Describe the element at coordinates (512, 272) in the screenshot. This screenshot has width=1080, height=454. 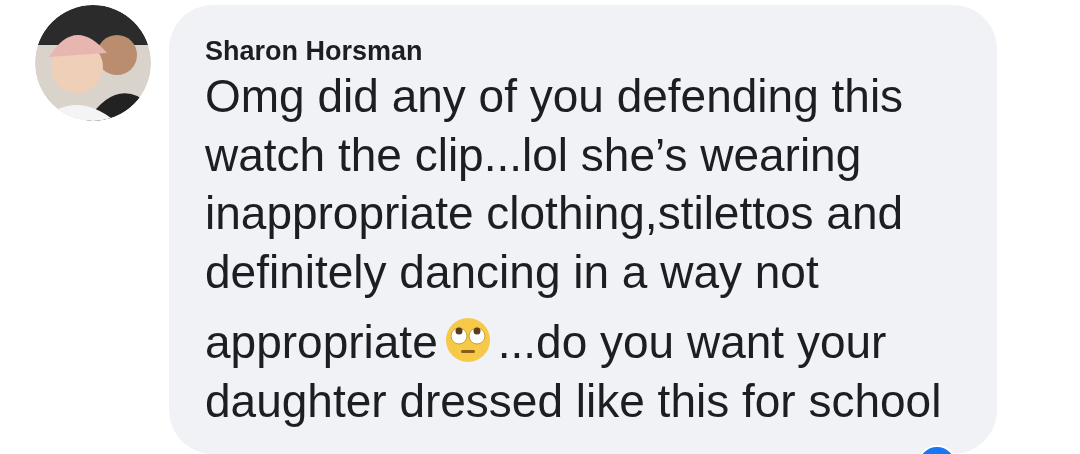
I see `comment-text: definitely dancing in a way not` at that location.